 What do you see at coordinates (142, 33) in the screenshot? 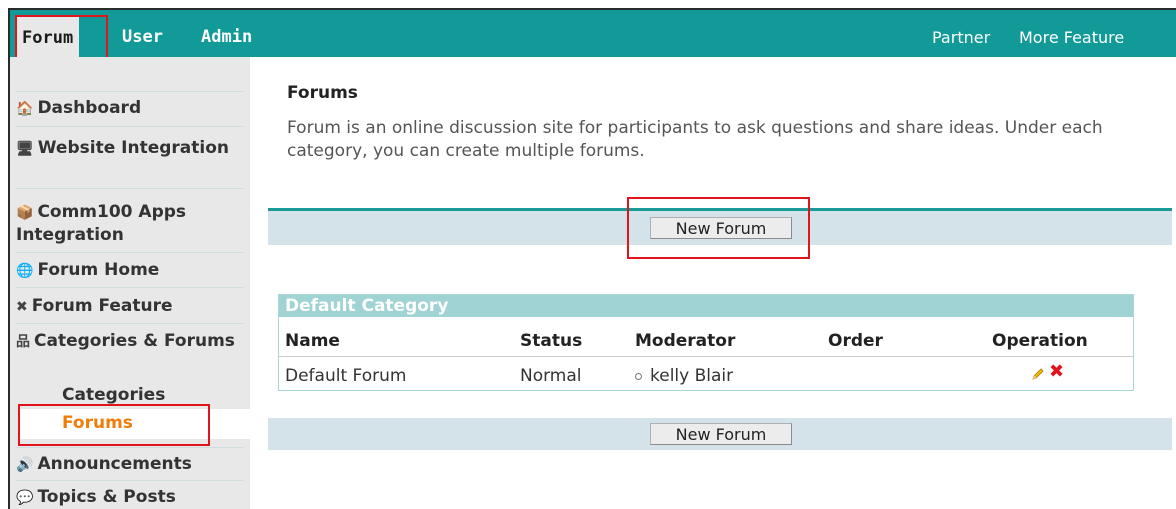
I see `nav-user: User` at bounding box center [142, 33].